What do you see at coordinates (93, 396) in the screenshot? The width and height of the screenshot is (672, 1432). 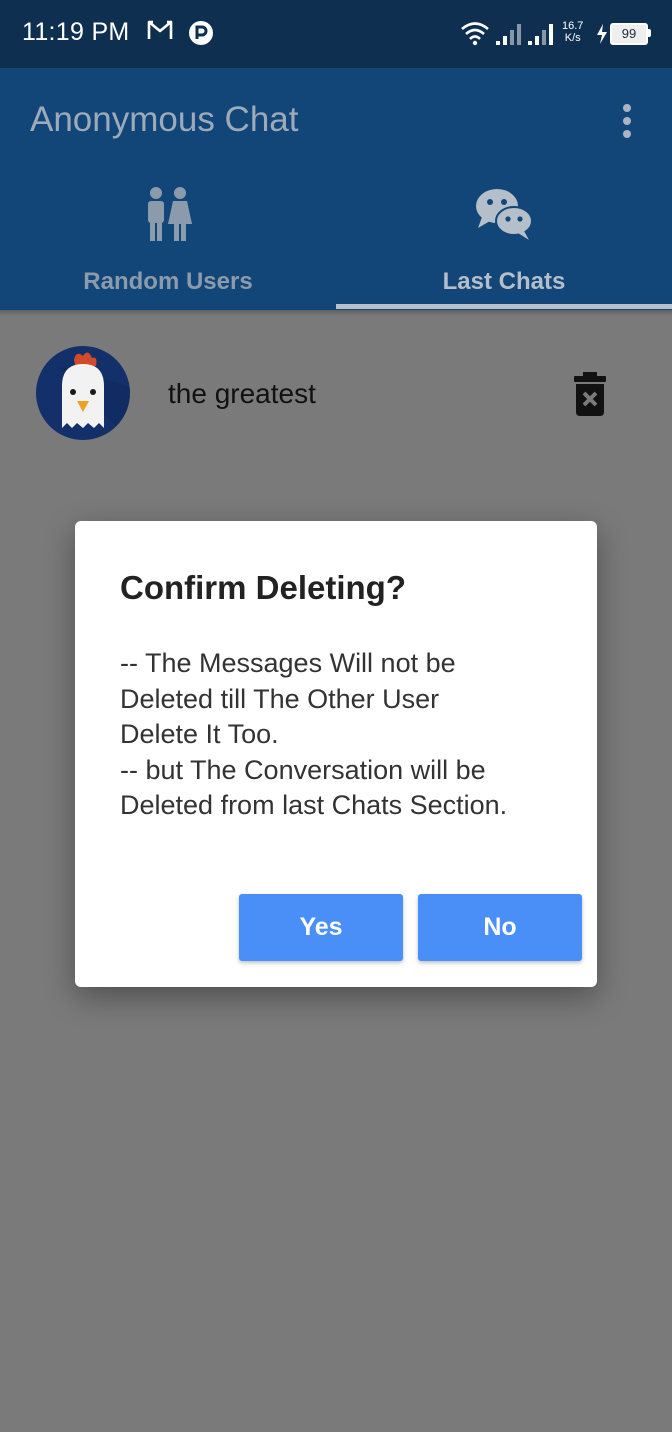 I see `chicken-avatar-icon` at bounding box center [93, 396].